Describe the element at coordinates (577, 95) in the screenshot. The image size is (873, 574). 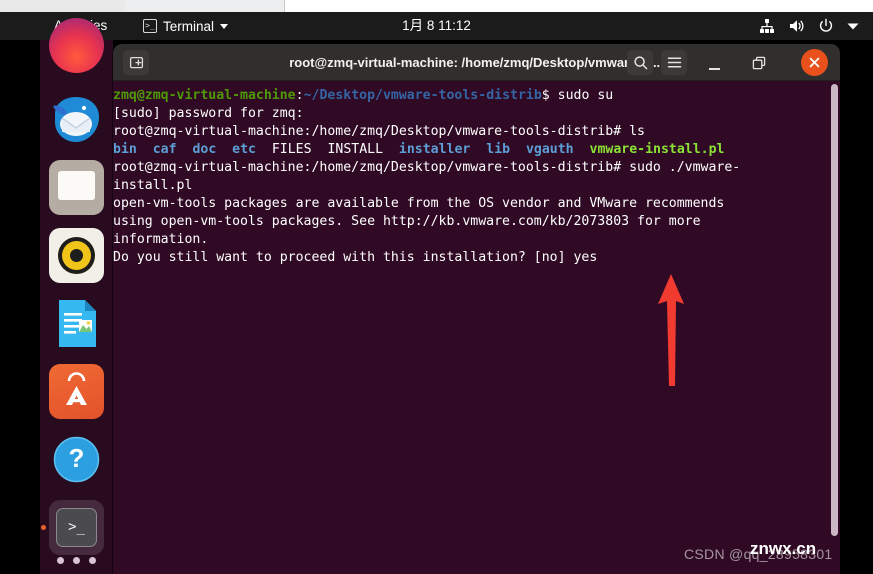
I see `terminal-segment: $ sudo su` at that location.